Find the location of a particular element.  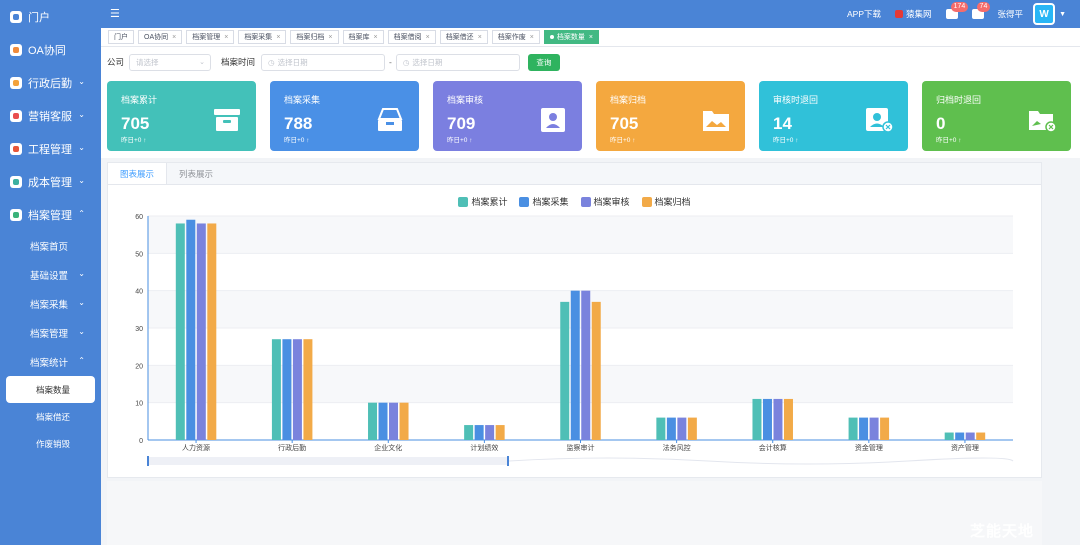

collect-link: 猿集网 is located at coordinates (913, 14).